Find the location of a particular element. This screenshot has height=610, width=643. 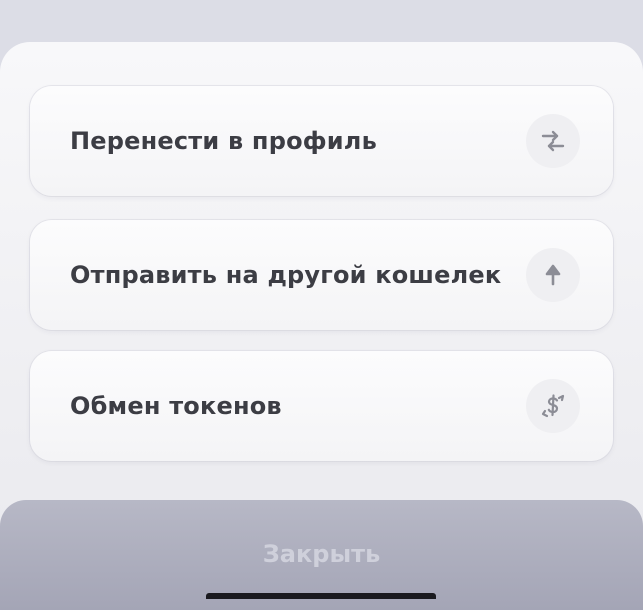

transfer-icon-badge is located at coordinates (553, 141).